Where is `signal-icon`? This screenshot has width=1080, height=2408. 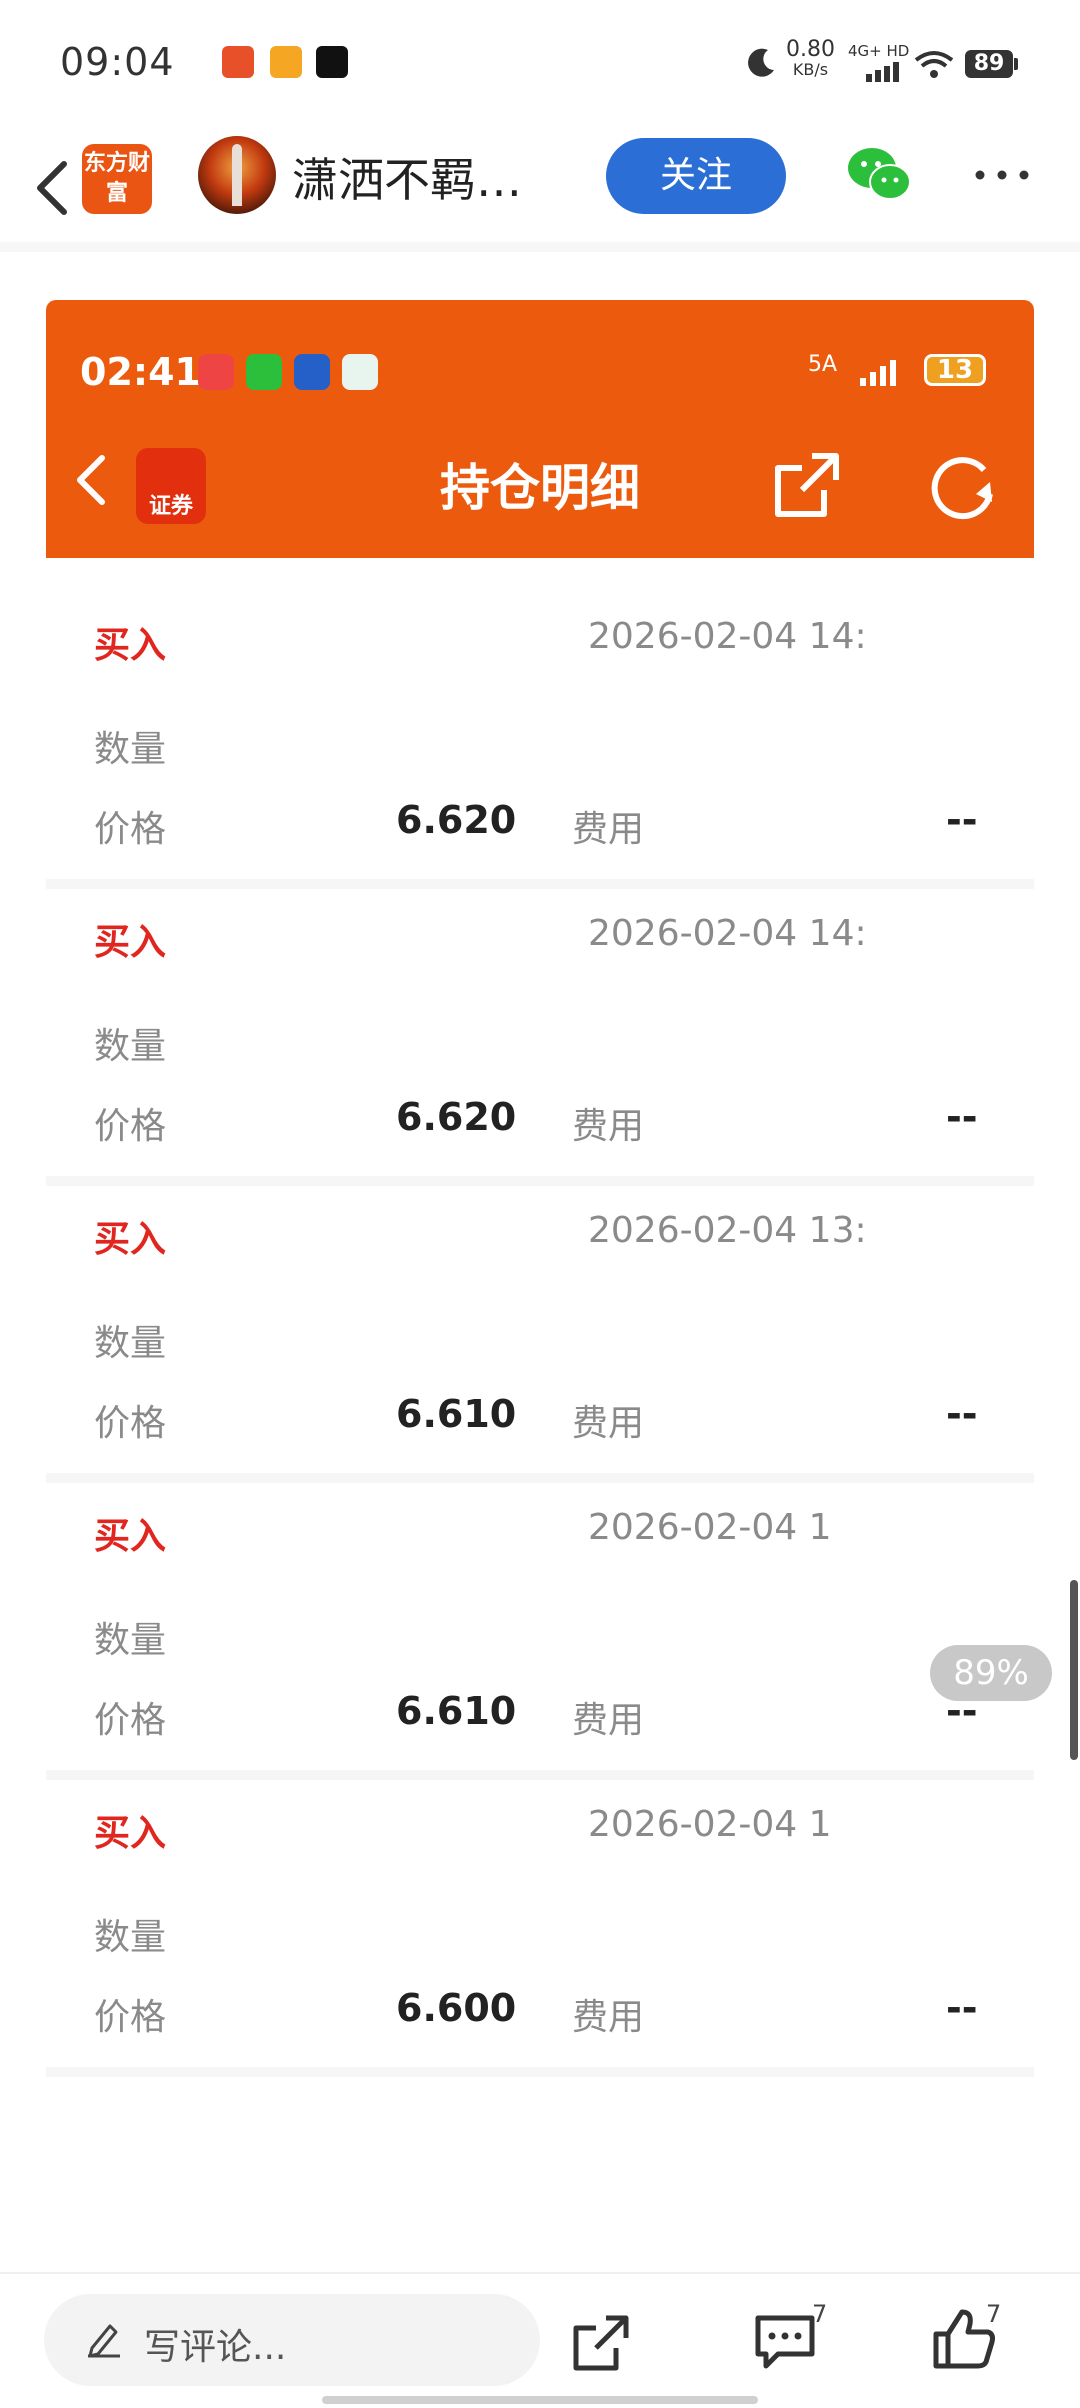
signal-icon is located at coordinates (882, 72).